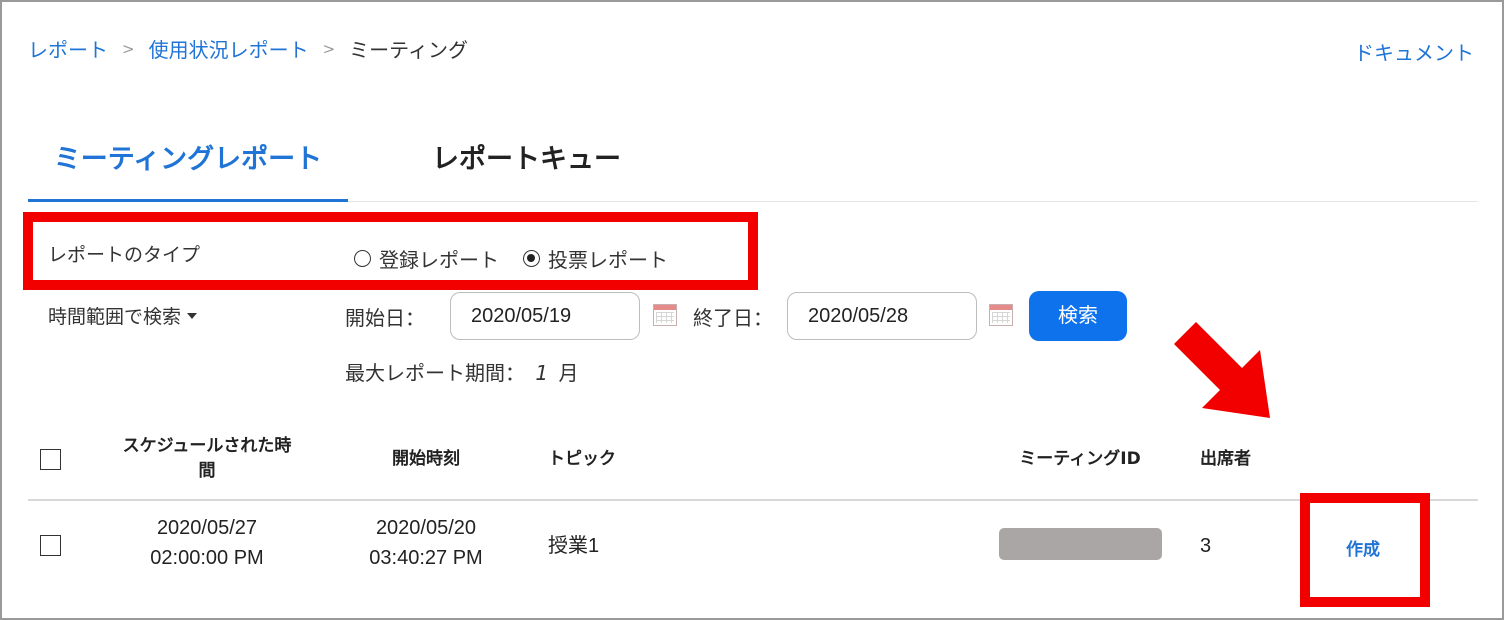 The height and width of the screenshot is (620, 1504). What do you see at coordinates (207, 558) in the screenshot?
I see `scheduled-time: 02:00:00 PM` at bounding box center [207, 558].